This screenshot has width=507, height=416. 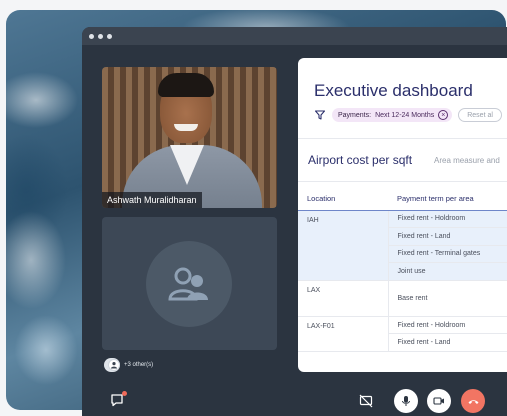 What do you see at coordinates (186, 127) in the screenshot?
I see `participant-smile` at bounding box center [186, 127].